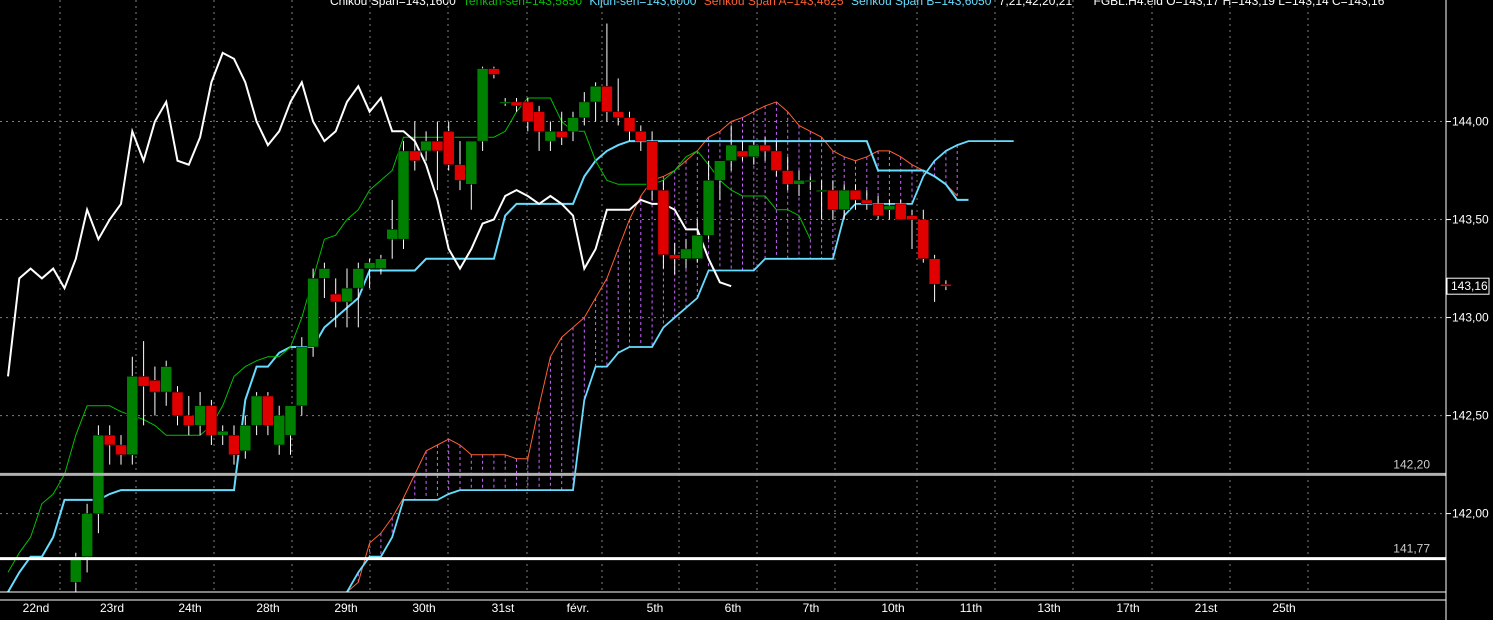  I want to click on x-tick-label: 31st, so click(503, 608).